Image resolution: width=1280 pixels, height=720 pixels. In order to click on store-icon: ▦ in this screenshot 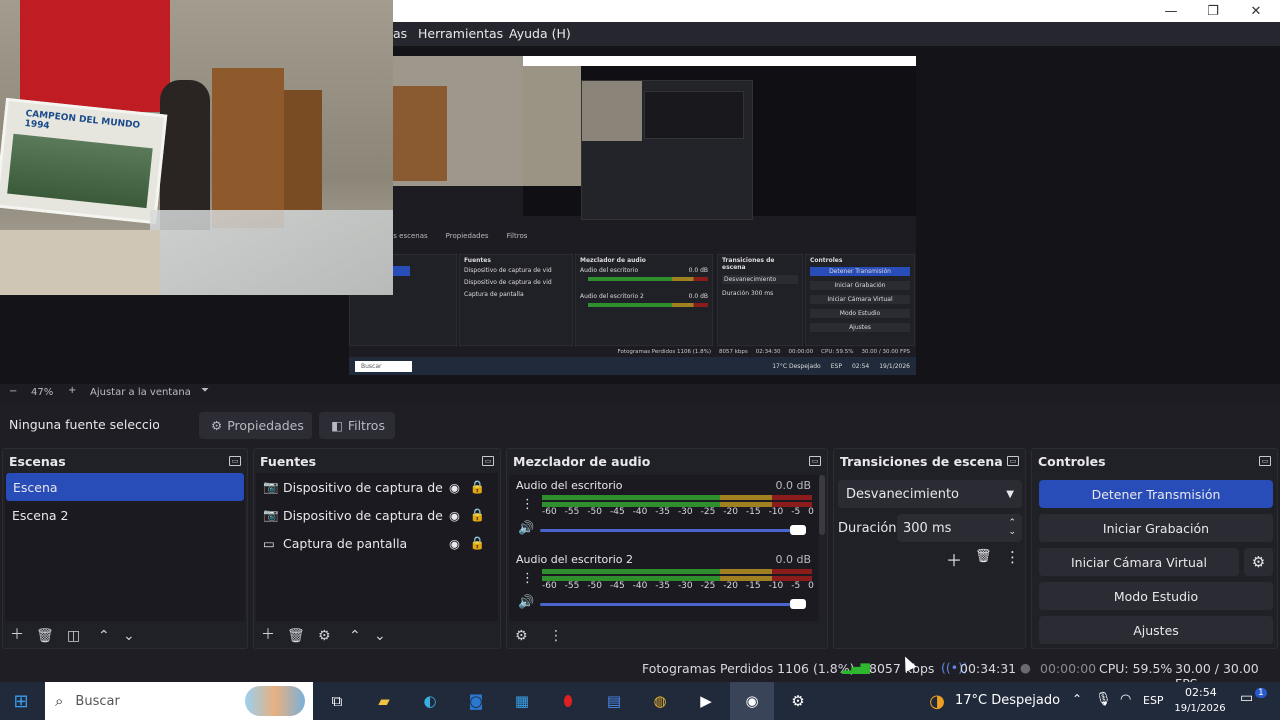, I will do `click(522, 701)`.